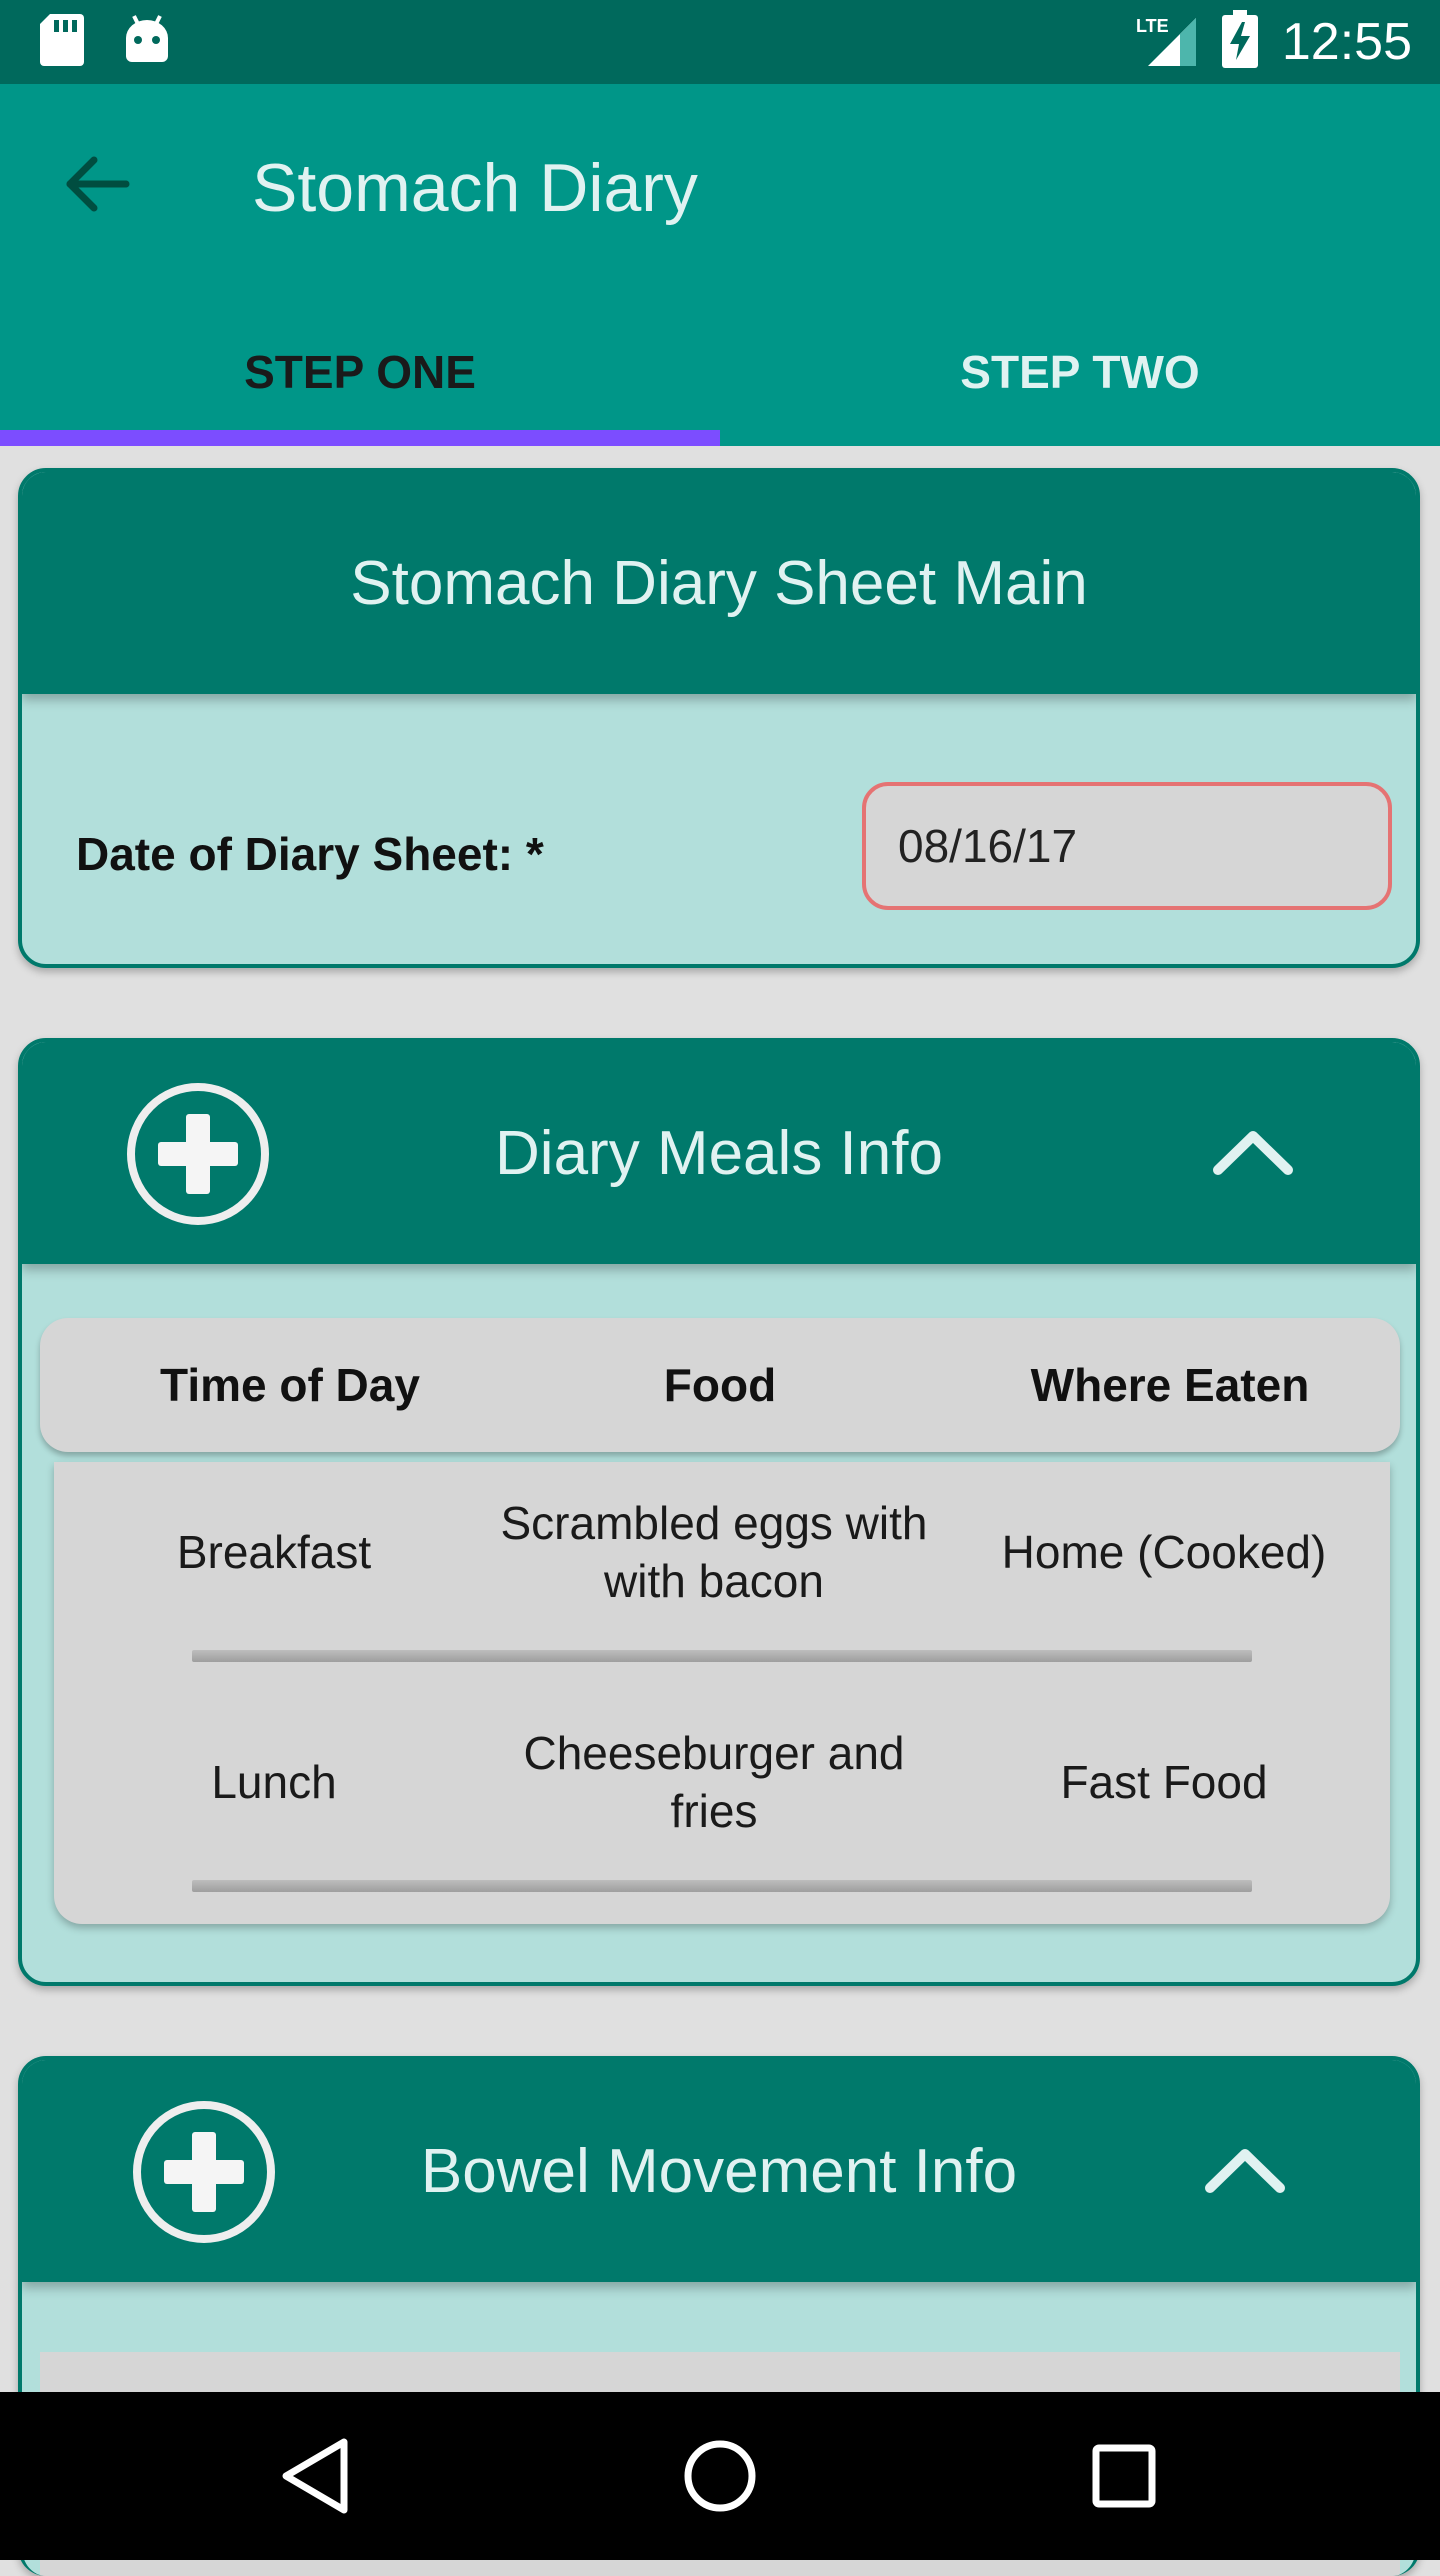  Describe the element at coordinates (147, 42) in the screenshot. I see `android-icon` at that location.